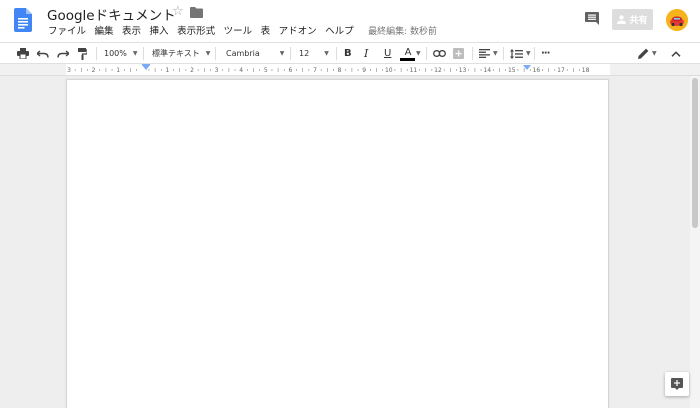 This screenshot has width=700, height=408. I want to click on italic-button: I, so click(366, 53).